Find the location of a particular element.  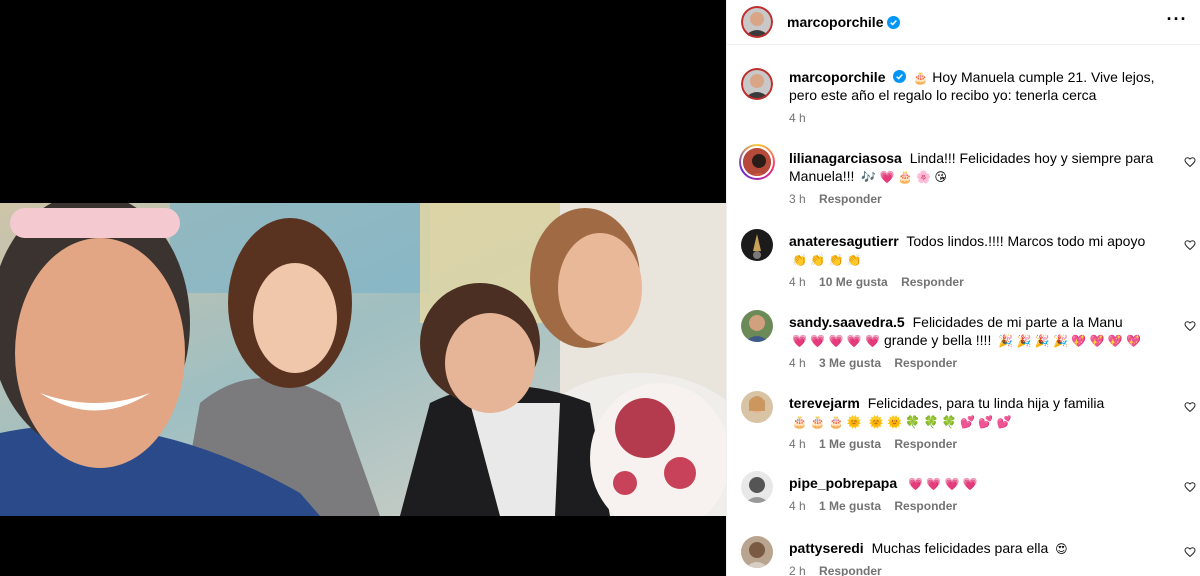

comment-time: 3 h is located at coordinates (797, 199).